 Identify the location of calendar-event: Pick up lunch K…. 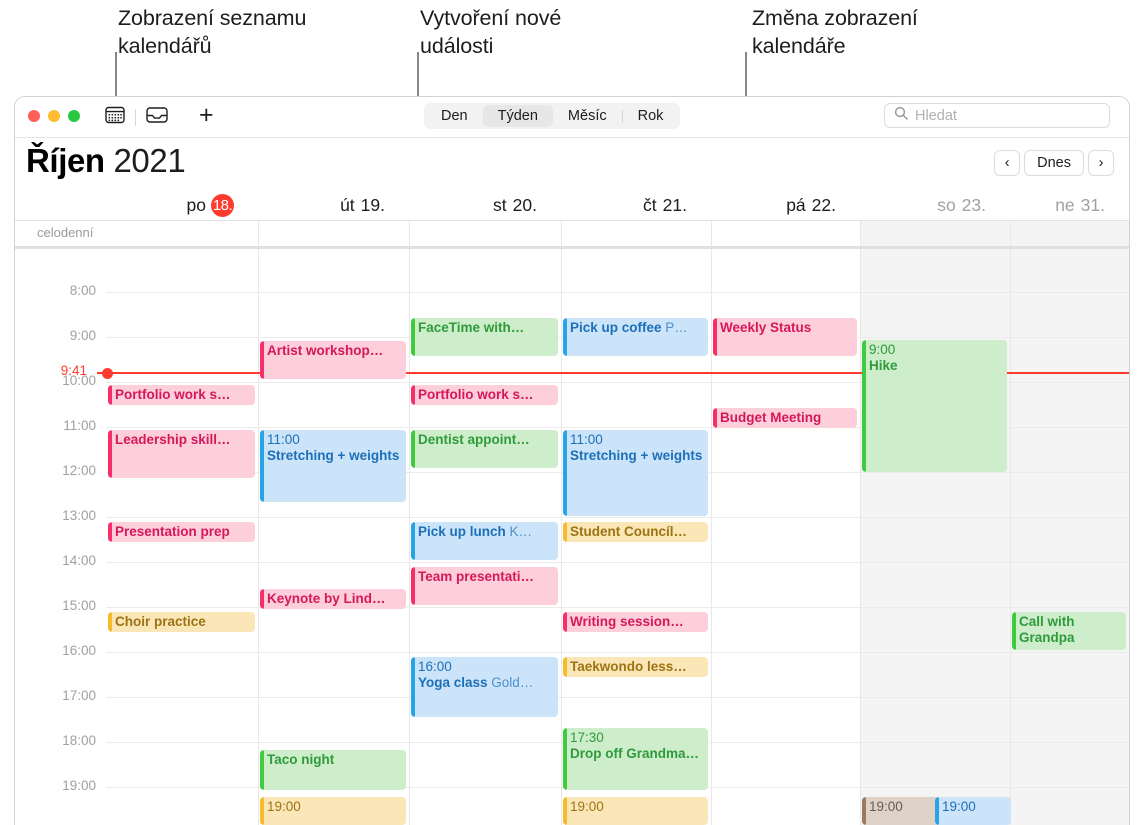
(484, 541).